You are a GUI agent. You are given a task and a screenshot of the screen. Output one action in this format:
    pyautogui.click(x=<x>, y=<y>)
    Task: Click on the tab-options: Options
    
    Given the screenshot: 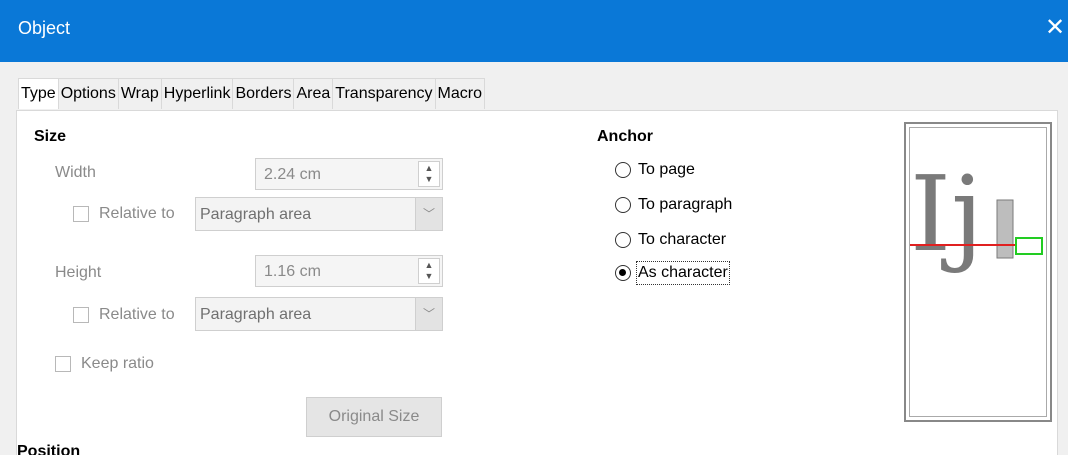 What is the action you would take?
    pyautogui.click(x=88, y=93)
    